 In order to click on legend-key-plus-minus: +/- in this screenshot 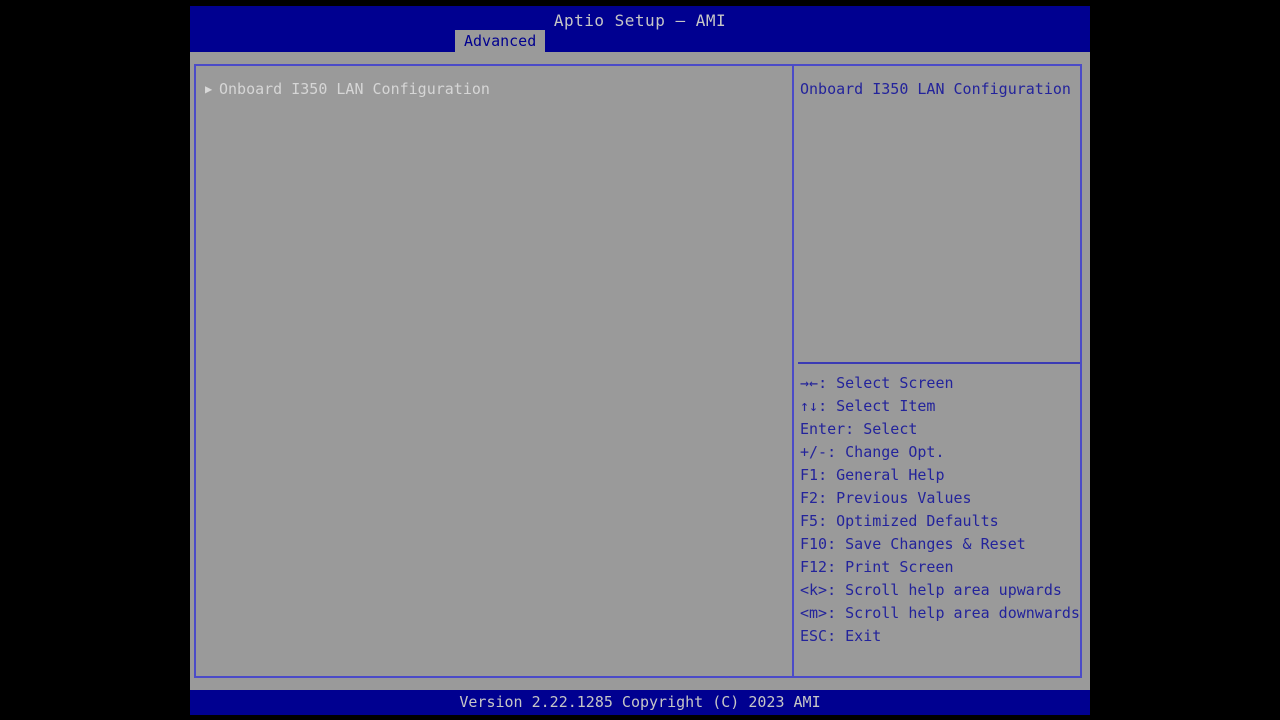, I will do `click(814, 452)`.